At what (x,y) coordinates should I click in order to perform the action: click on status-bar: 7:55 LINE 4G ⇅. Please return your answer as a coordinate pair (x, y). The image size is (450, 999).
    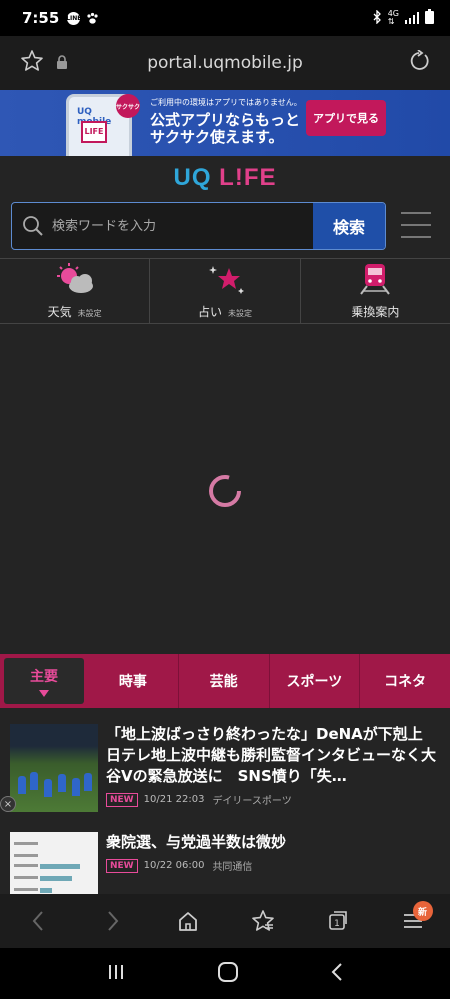
    Looking at the image, I should click on (225, 18).